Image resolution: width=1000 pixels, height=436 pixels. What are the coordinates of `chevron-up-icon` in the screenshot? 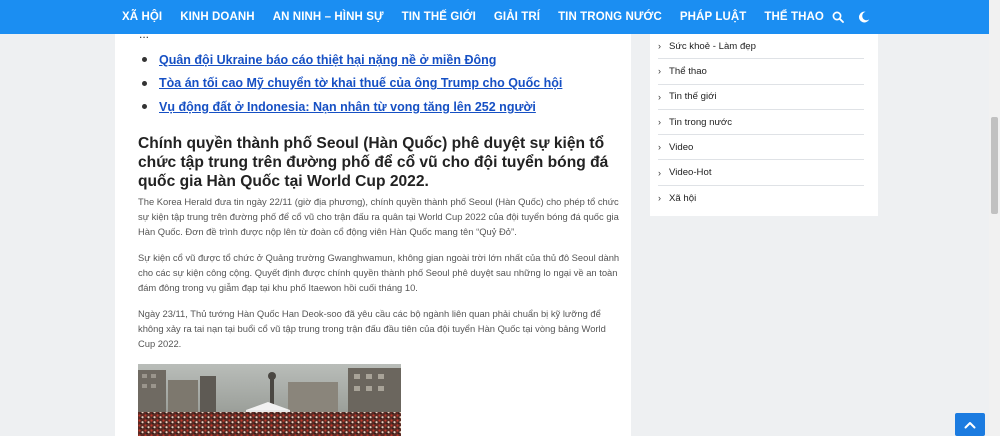 It's located at (970, 424).